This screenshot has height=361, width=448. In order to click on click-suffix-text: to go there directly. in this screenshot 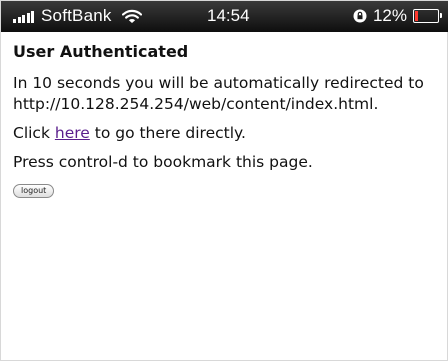, I will do `click(167, 133)`.